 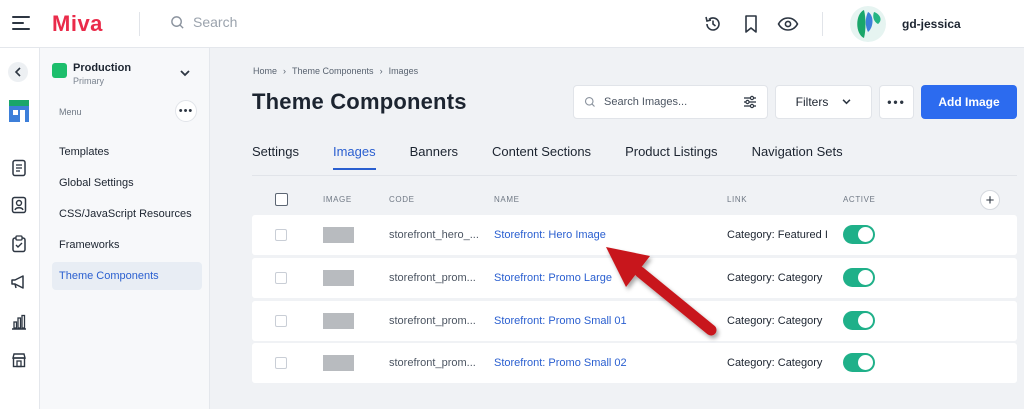 What do you see at coordinates (359, 101) in the screenshot?
I see `page-title: Theme Components` at bounding box center [359, 101].